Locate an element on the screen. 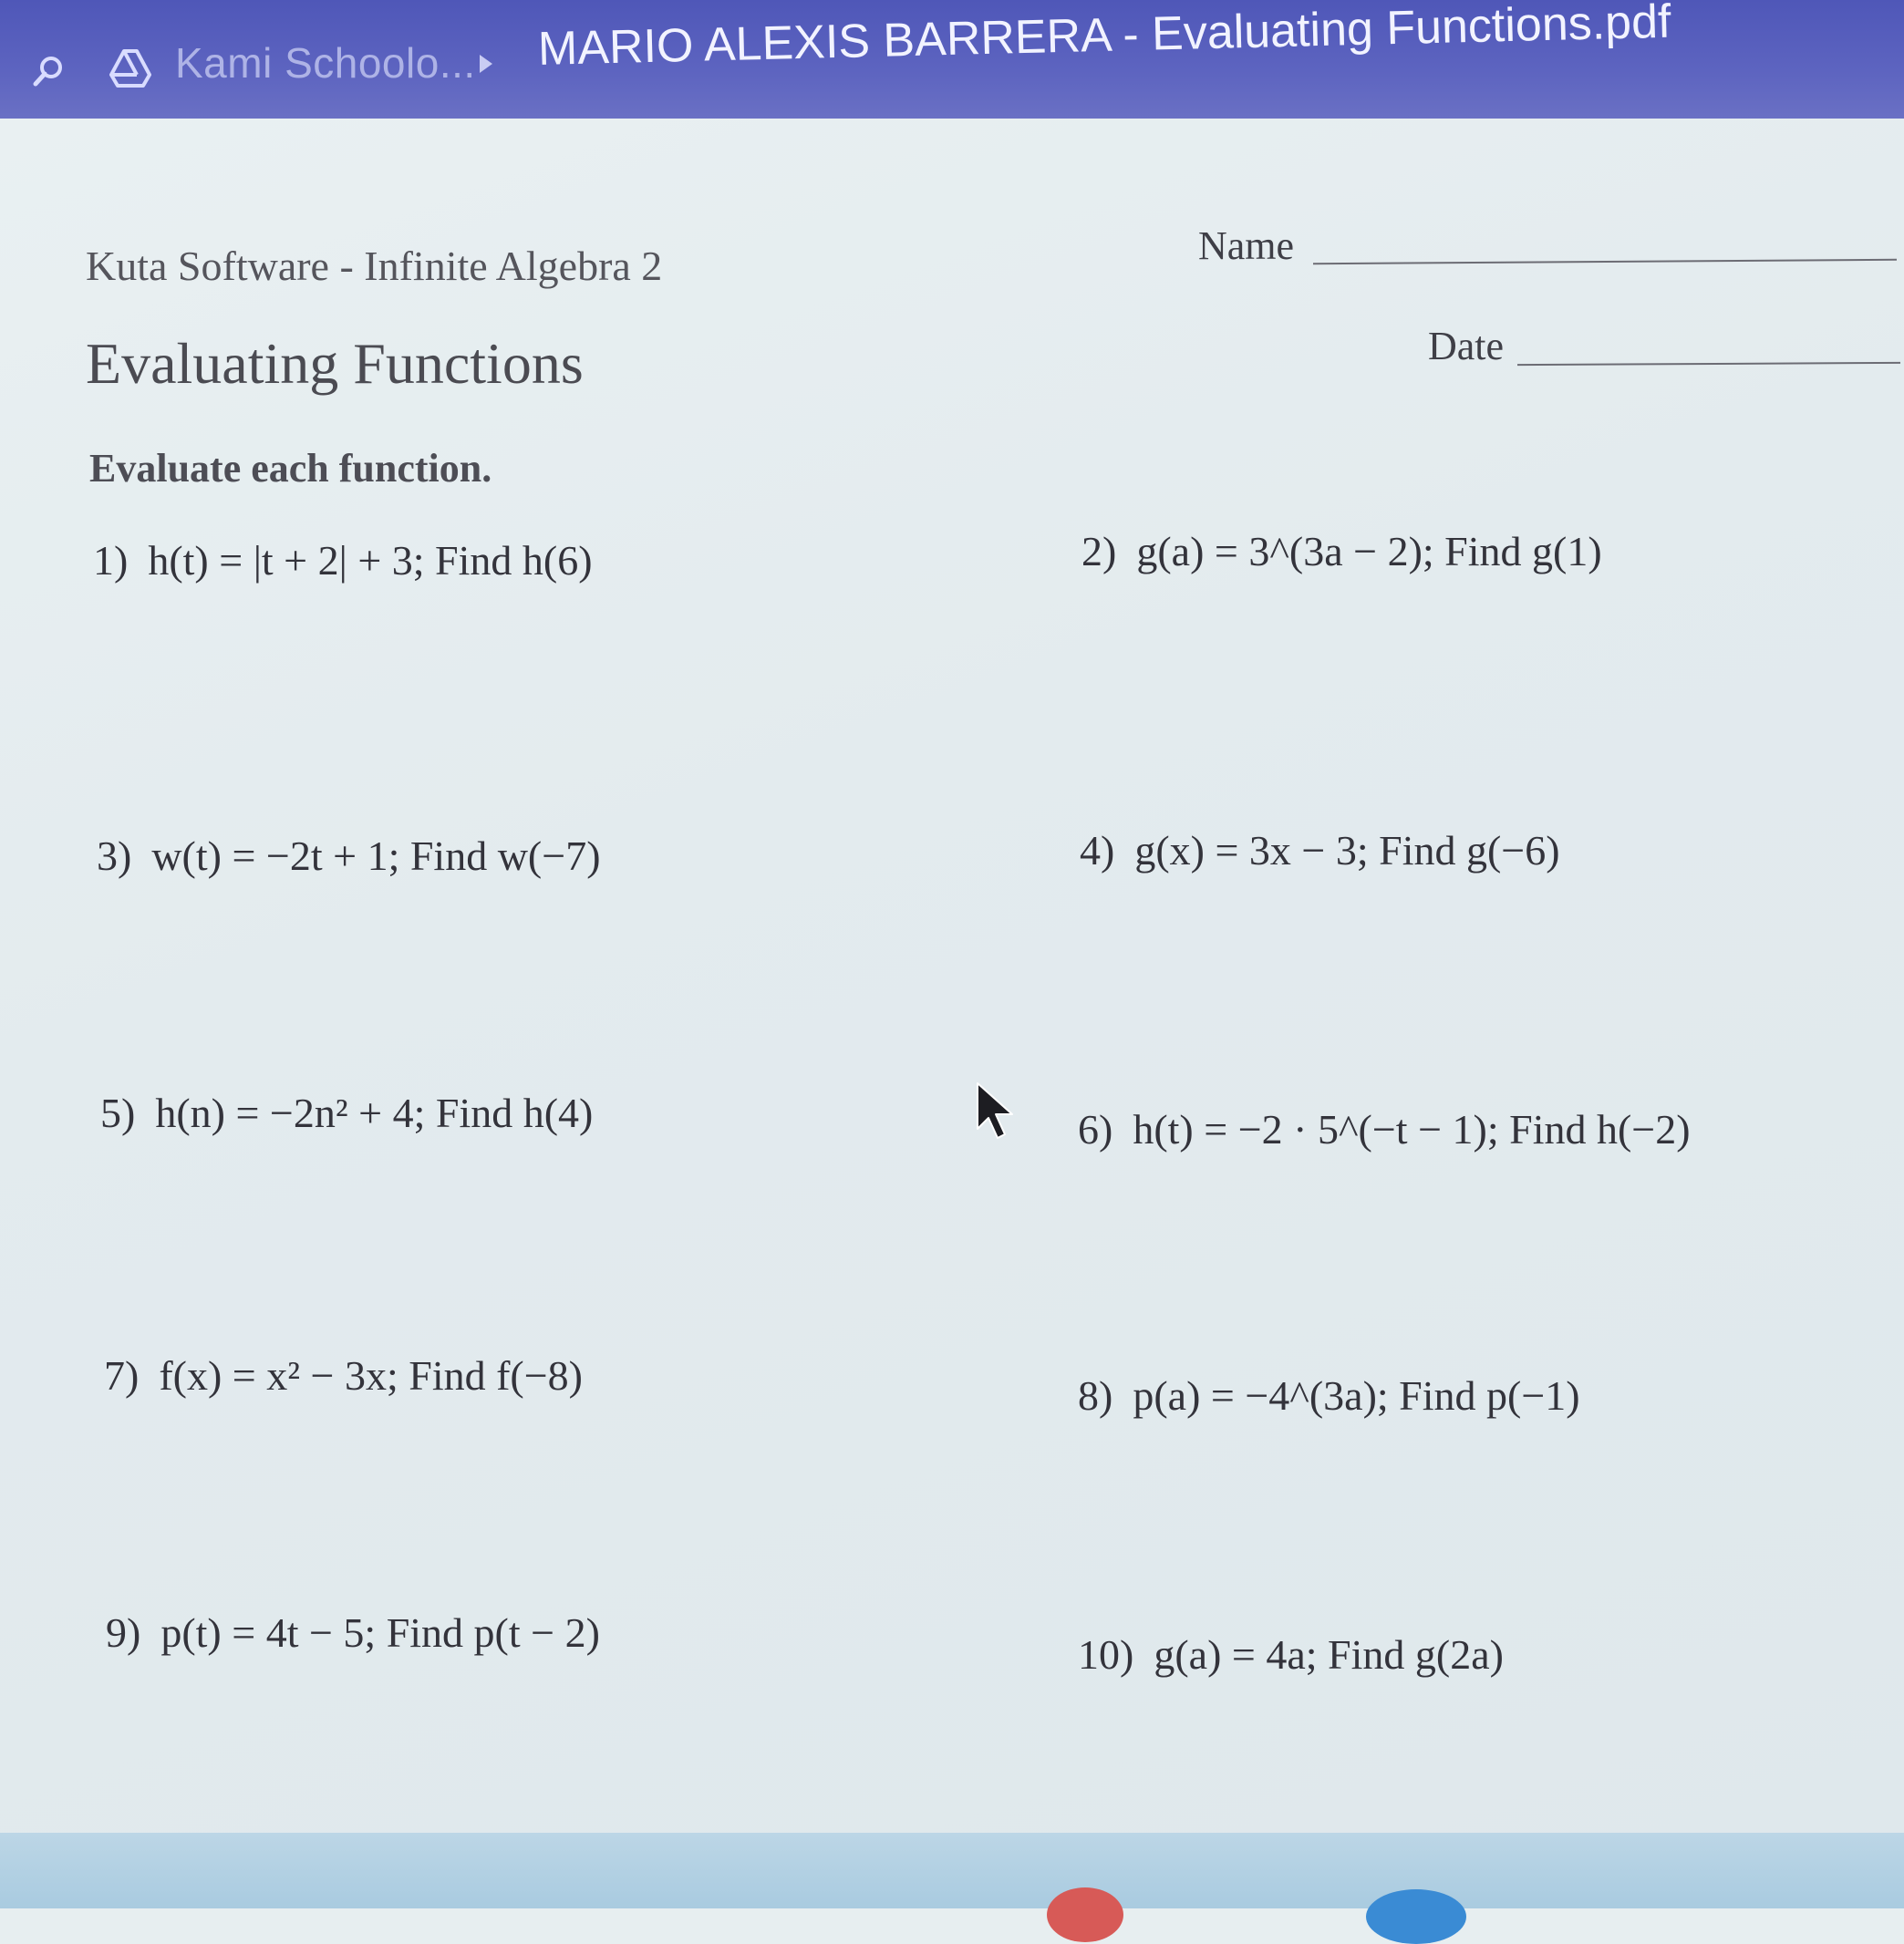 The image size is (1904, 1944). instructions: Evaluate each function. is located at coordinates (291, 468).